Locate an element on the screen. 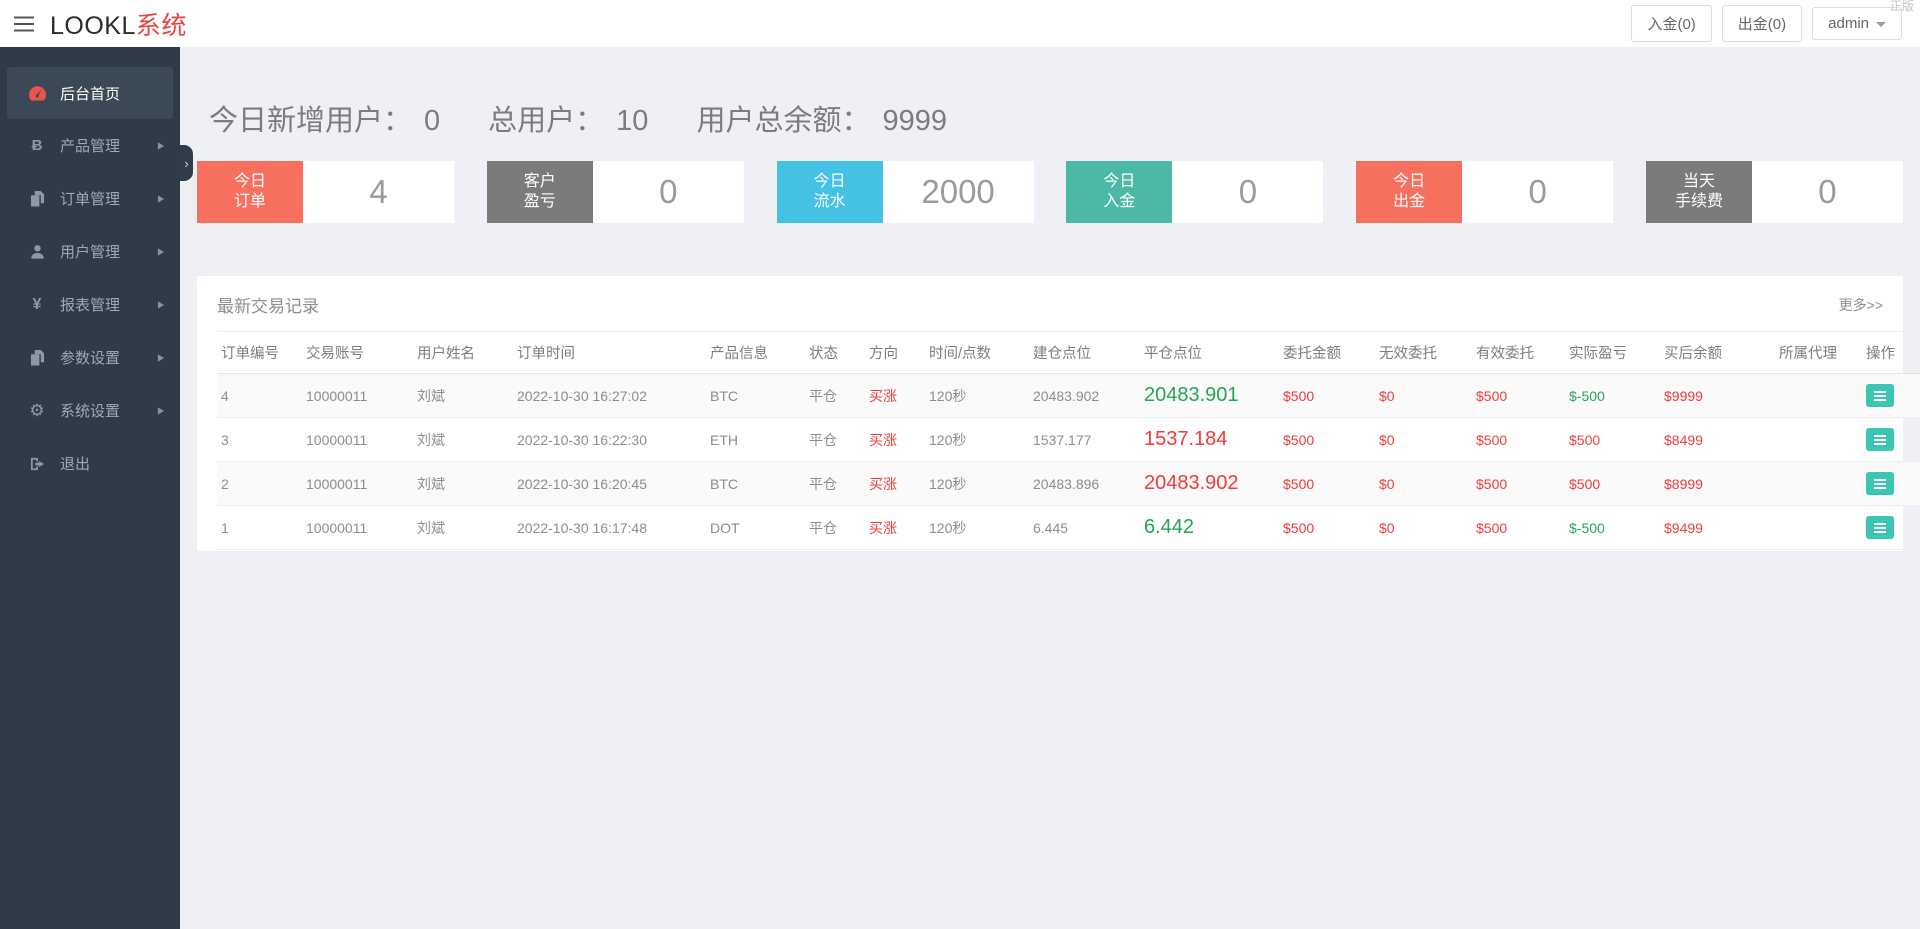  admin-dropdown: admin is located at coordinates (1857, 23).